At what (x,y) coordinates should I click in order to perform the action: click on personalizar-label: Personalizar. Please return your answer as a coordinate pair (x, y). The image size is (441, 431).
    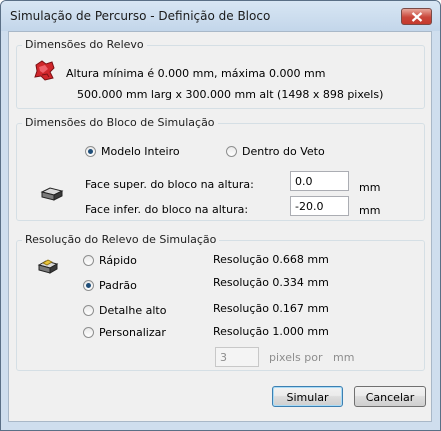
    Looking at the image, I should click on (132, 332).